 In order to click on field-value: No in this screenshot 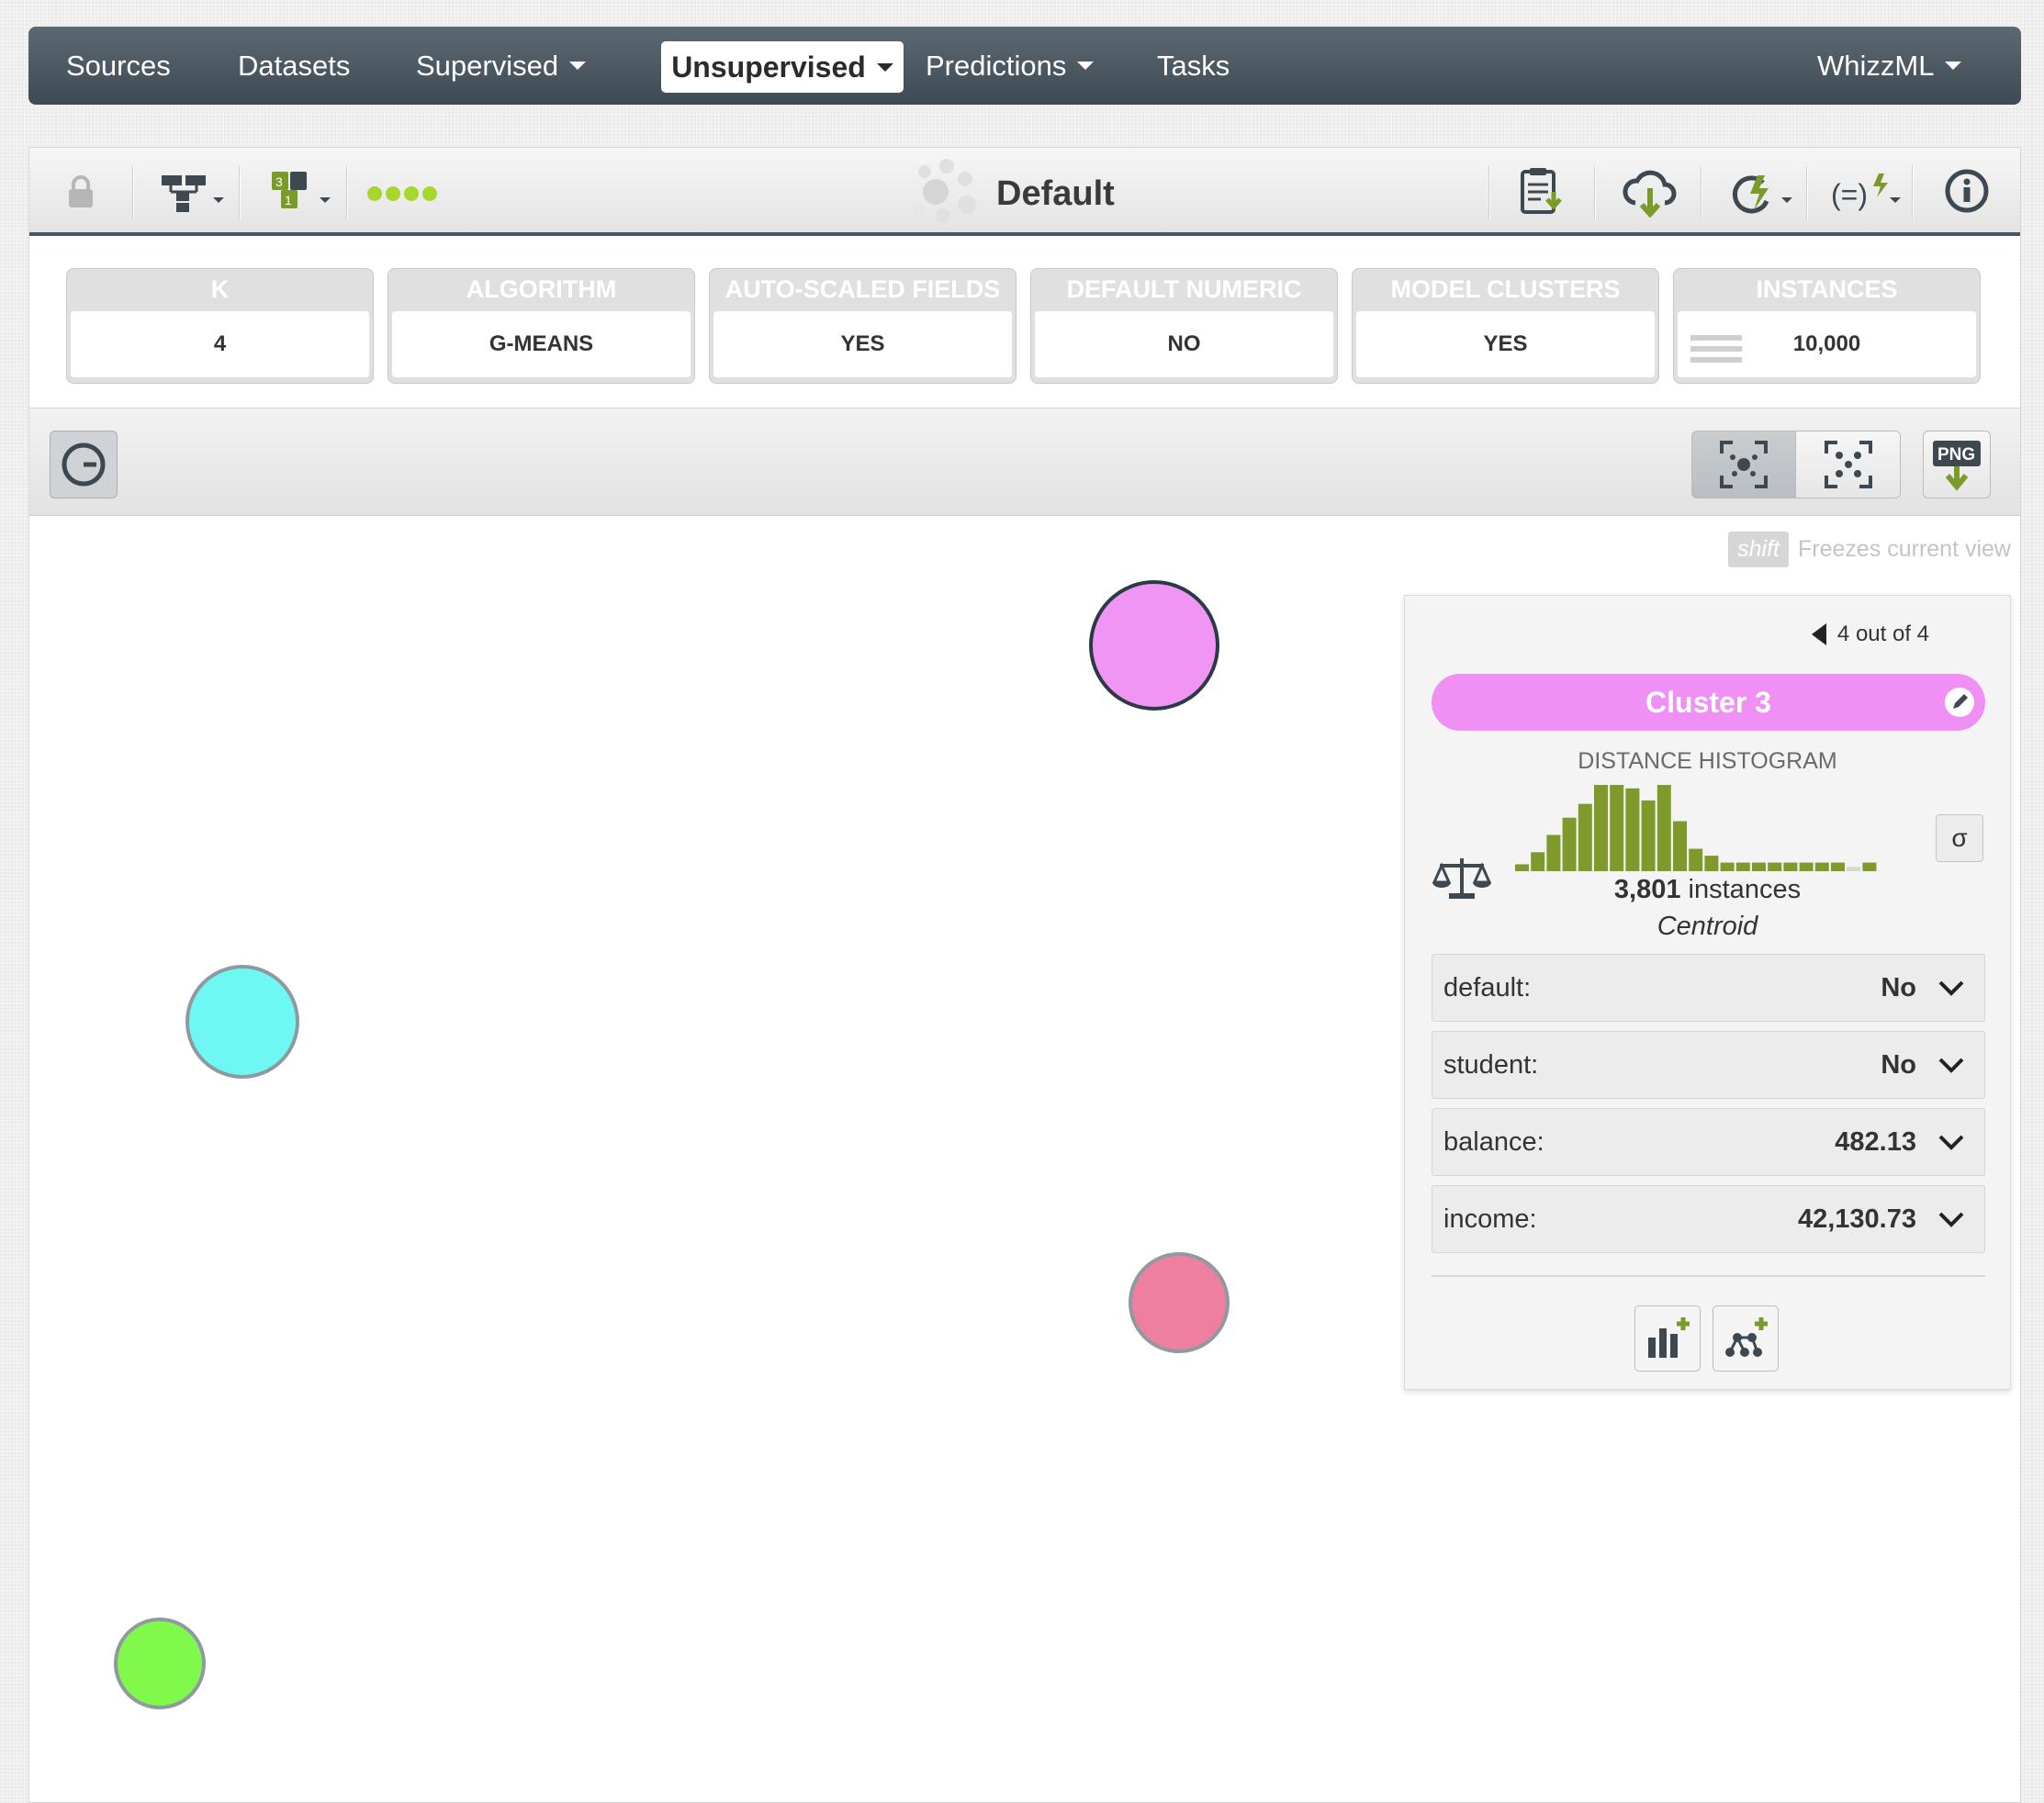, I will do `click(1898, 1064)`.